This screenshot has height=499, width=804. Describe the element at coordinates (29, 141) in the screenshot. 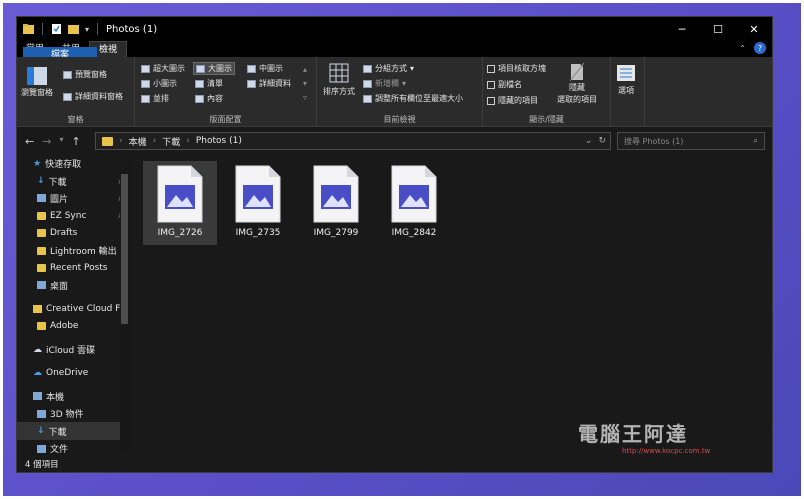

I see `back-arrow-icon: ←` at that location.